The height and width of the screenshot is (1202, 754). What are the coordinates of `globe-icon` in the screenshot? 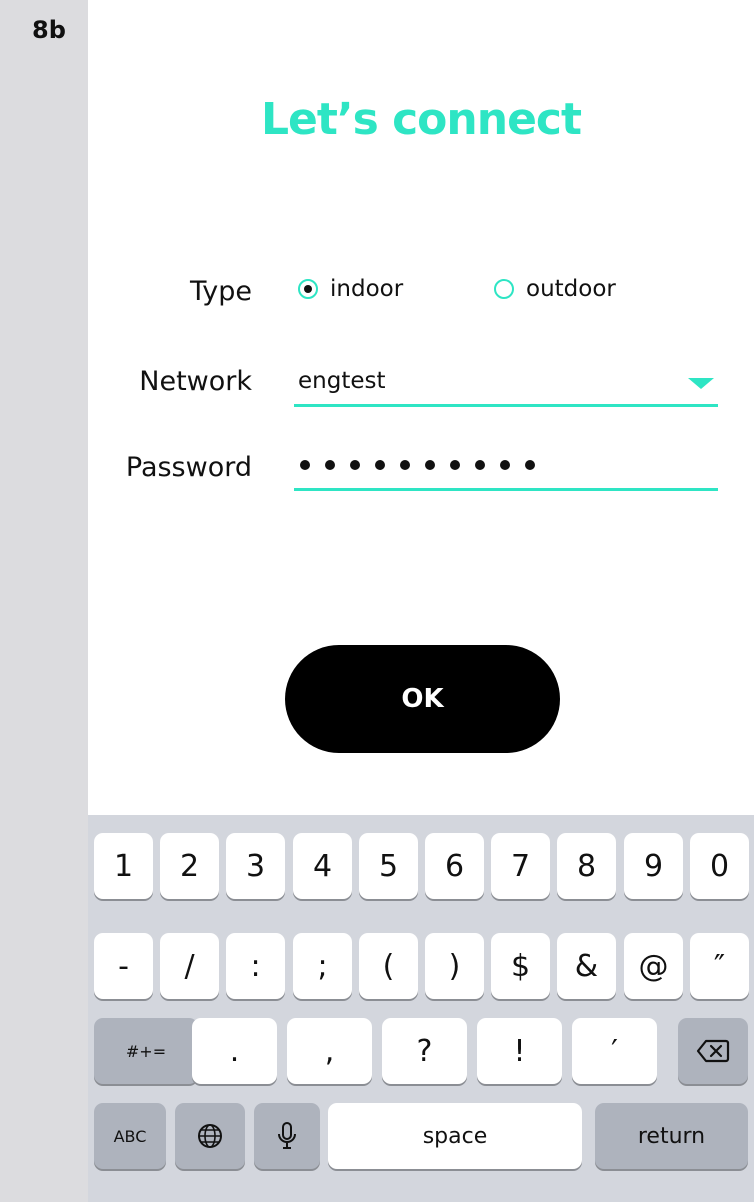 It's located at (210, 1136).